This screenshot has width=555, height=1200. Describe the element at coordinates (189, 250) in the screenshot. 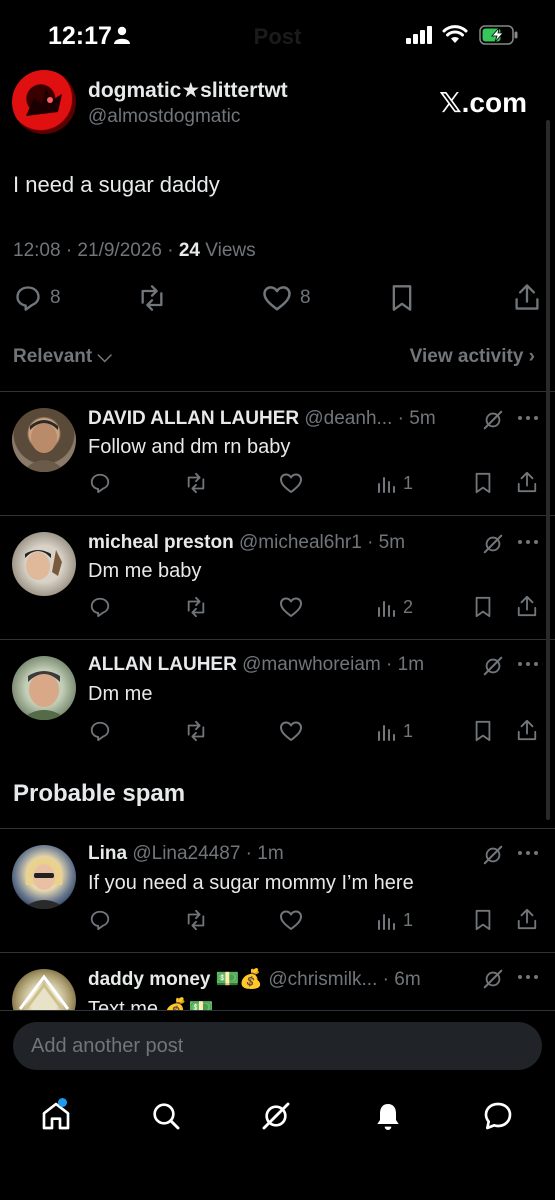

I see `views-count: 24` at that location.